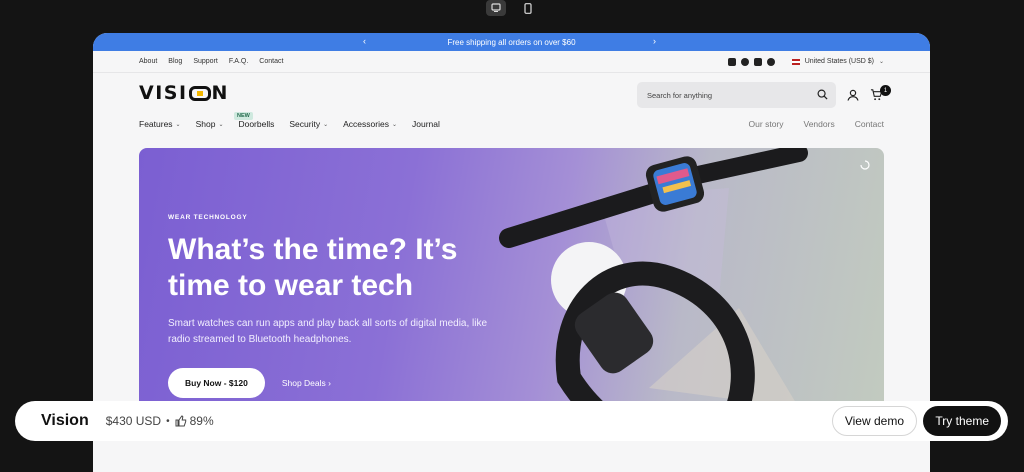 The image size is (1024, 472). Describe the element at coordinates (210, 124) in the screenshot. I see `nav-item-shop: Shop ⌄` at that location.